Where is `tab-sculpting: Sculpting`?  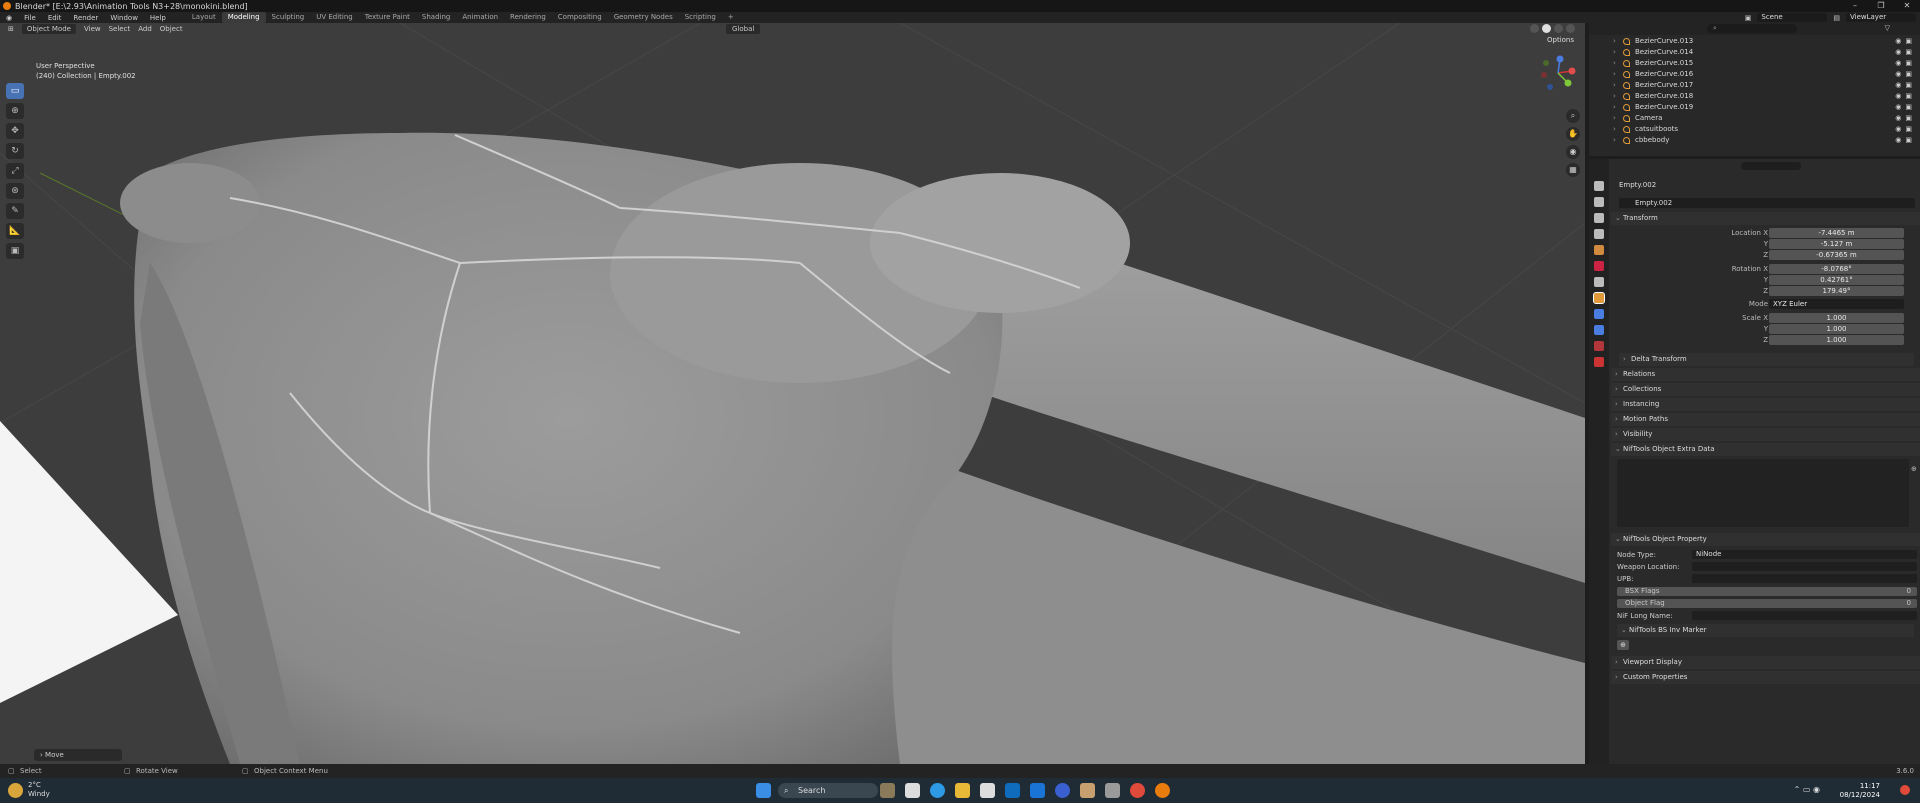 tab-sculpting: Sculpting is located at coordinates (288, 17).